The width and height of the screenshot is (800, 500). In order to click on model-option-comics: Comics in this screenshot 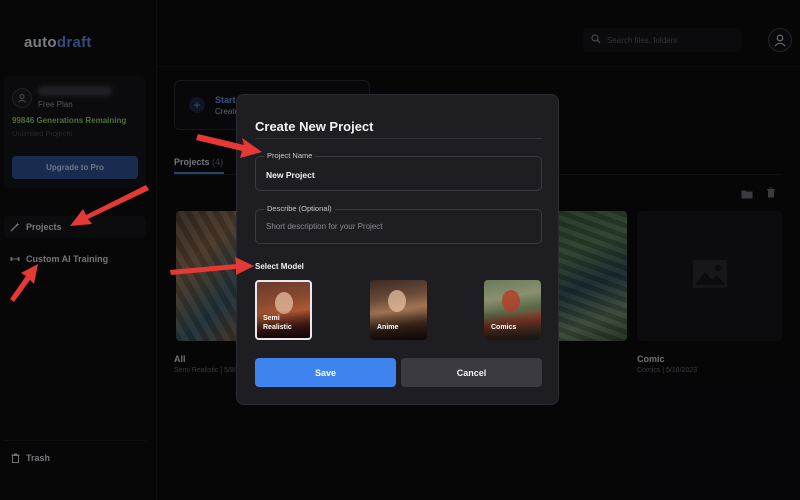, I will do `click(512, 310)`.